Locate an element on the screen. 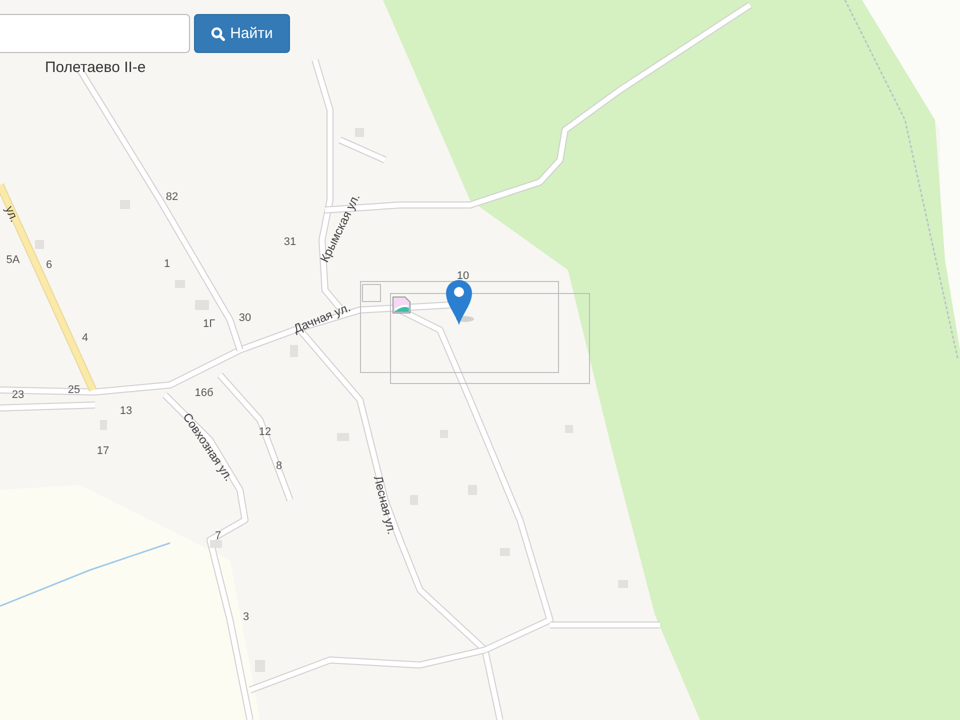 The width and height of the screenshot is (960, 720). house-number: 5А is located at coordinates (13, 260).